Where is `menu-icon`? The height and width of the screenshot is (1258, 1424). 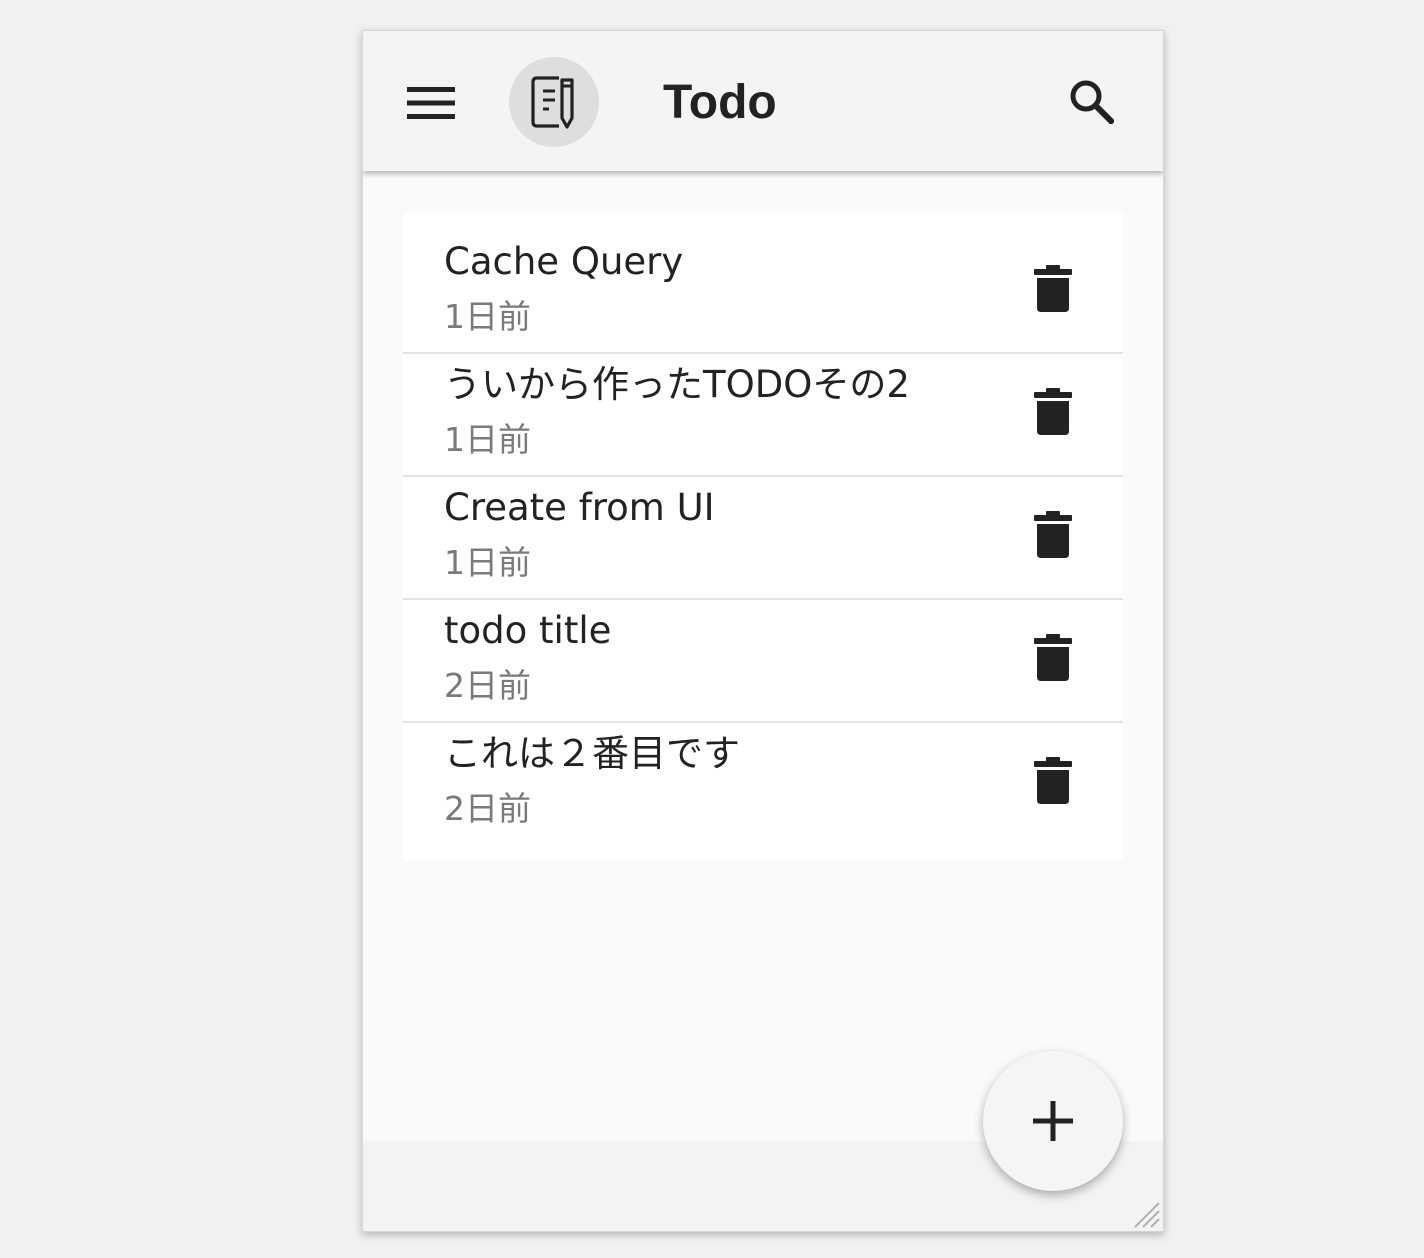 menu-icon is located at coordinates (431, 103).